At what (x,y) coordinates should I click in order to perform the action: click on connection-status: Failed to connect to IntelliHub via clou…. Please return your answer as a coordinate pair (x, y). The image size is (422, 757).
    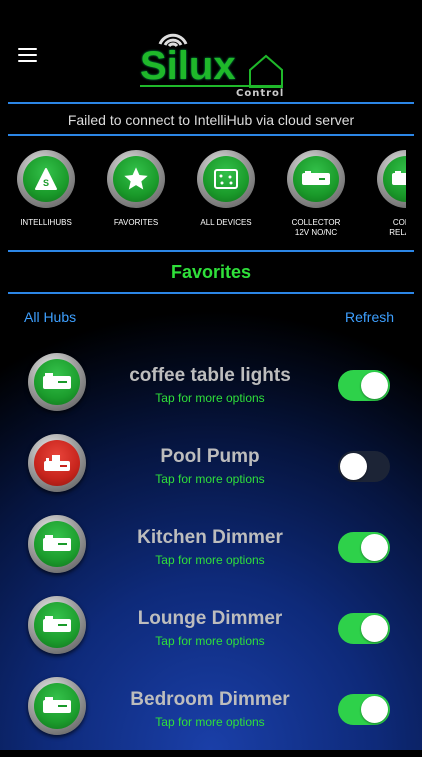
    Looking at the image, I should click on (211, 120).